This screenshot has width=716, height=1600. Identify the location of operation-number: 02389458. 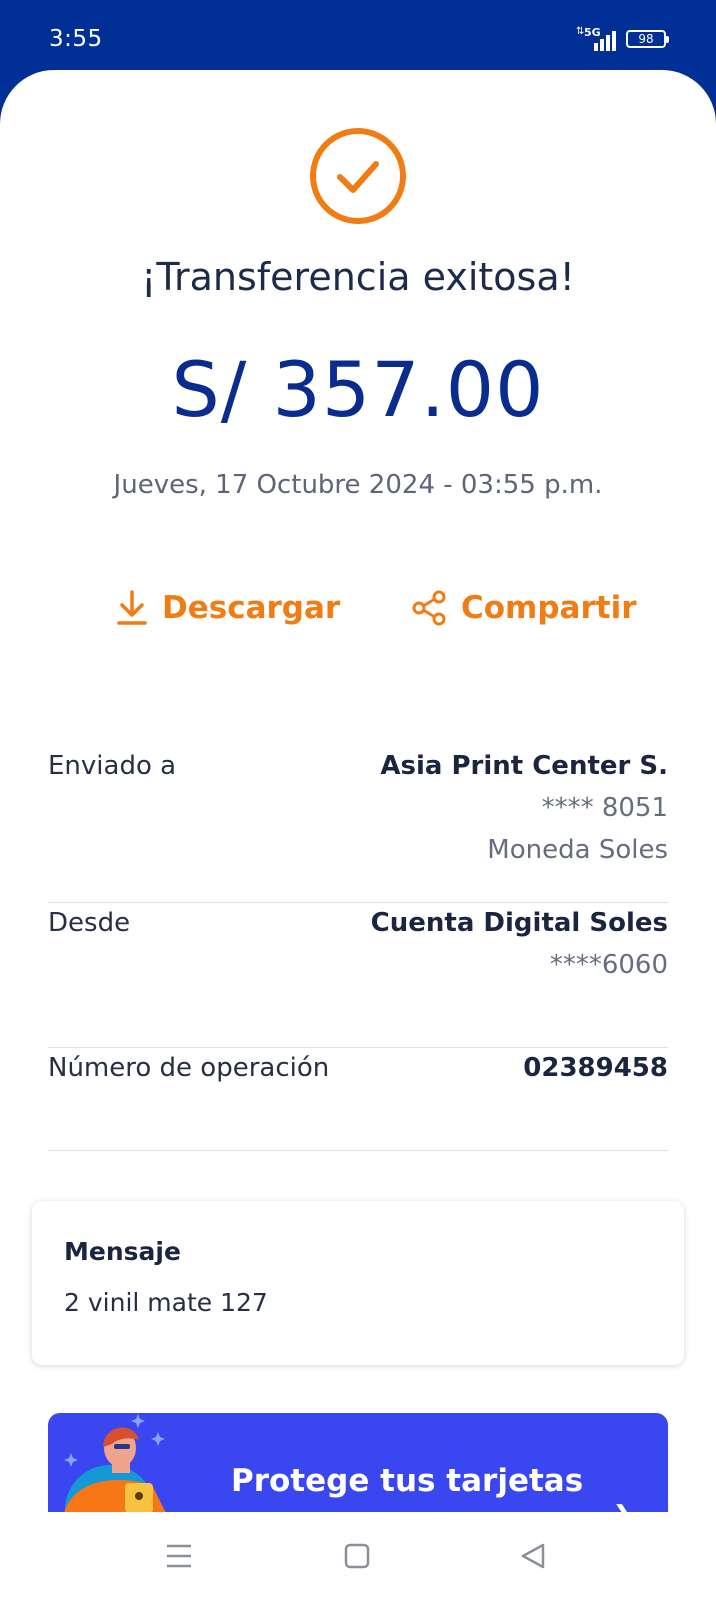
(595, 1068).